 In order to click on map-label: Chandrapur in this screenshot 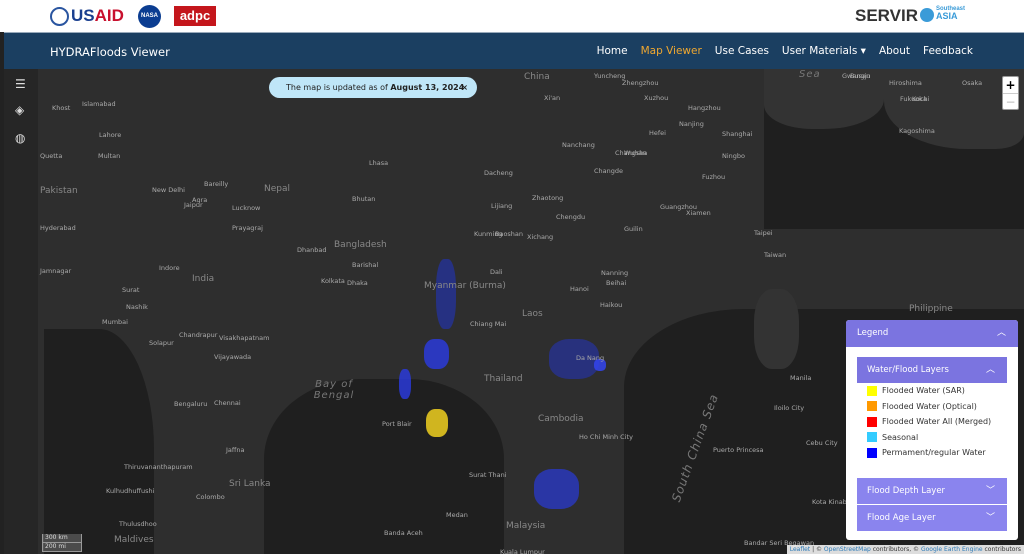, I will do `click(198, 335)`.